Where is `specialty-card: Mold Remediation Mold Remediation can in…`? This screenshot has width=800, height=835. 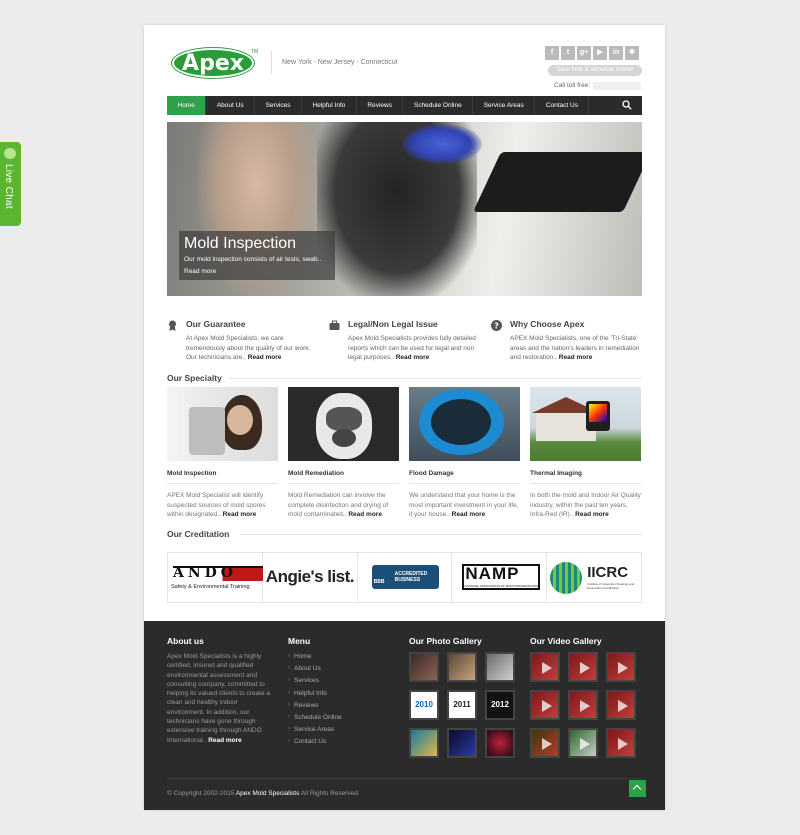
specialty-card: Mold Remediation Mold Remediation can in… is located at coordinates (343, 453).